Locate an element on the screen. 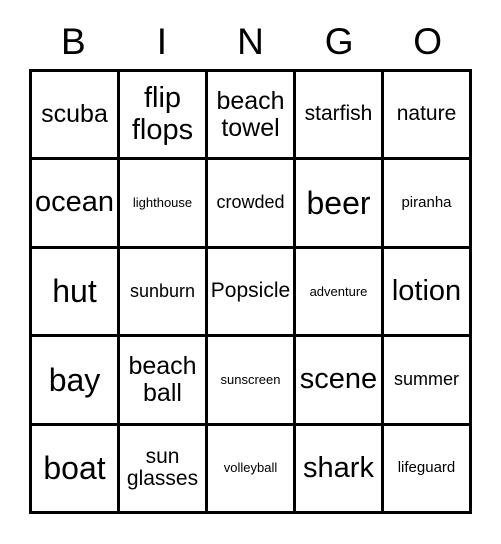  bingo-cell: boat is located at coordinates (76, 468).